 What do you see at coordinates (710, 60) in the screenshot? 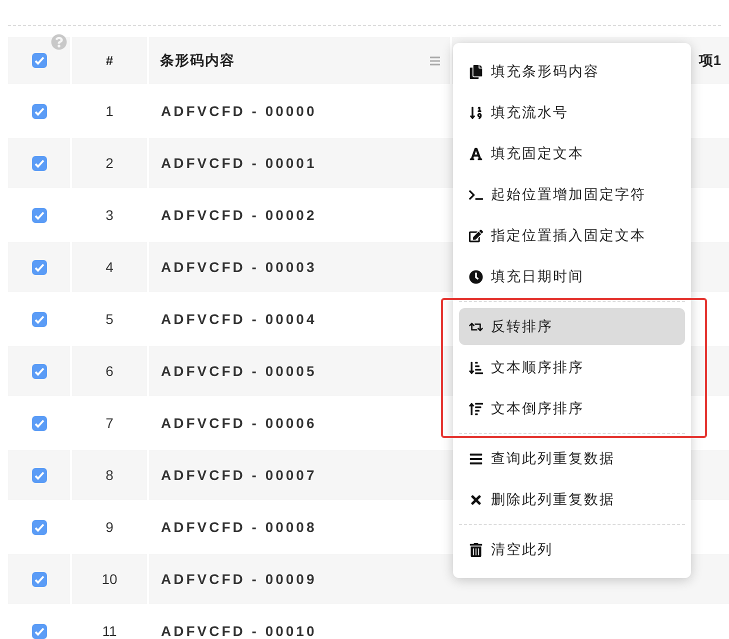
I see `column-header: 项1` at bounding box center [710, 60].